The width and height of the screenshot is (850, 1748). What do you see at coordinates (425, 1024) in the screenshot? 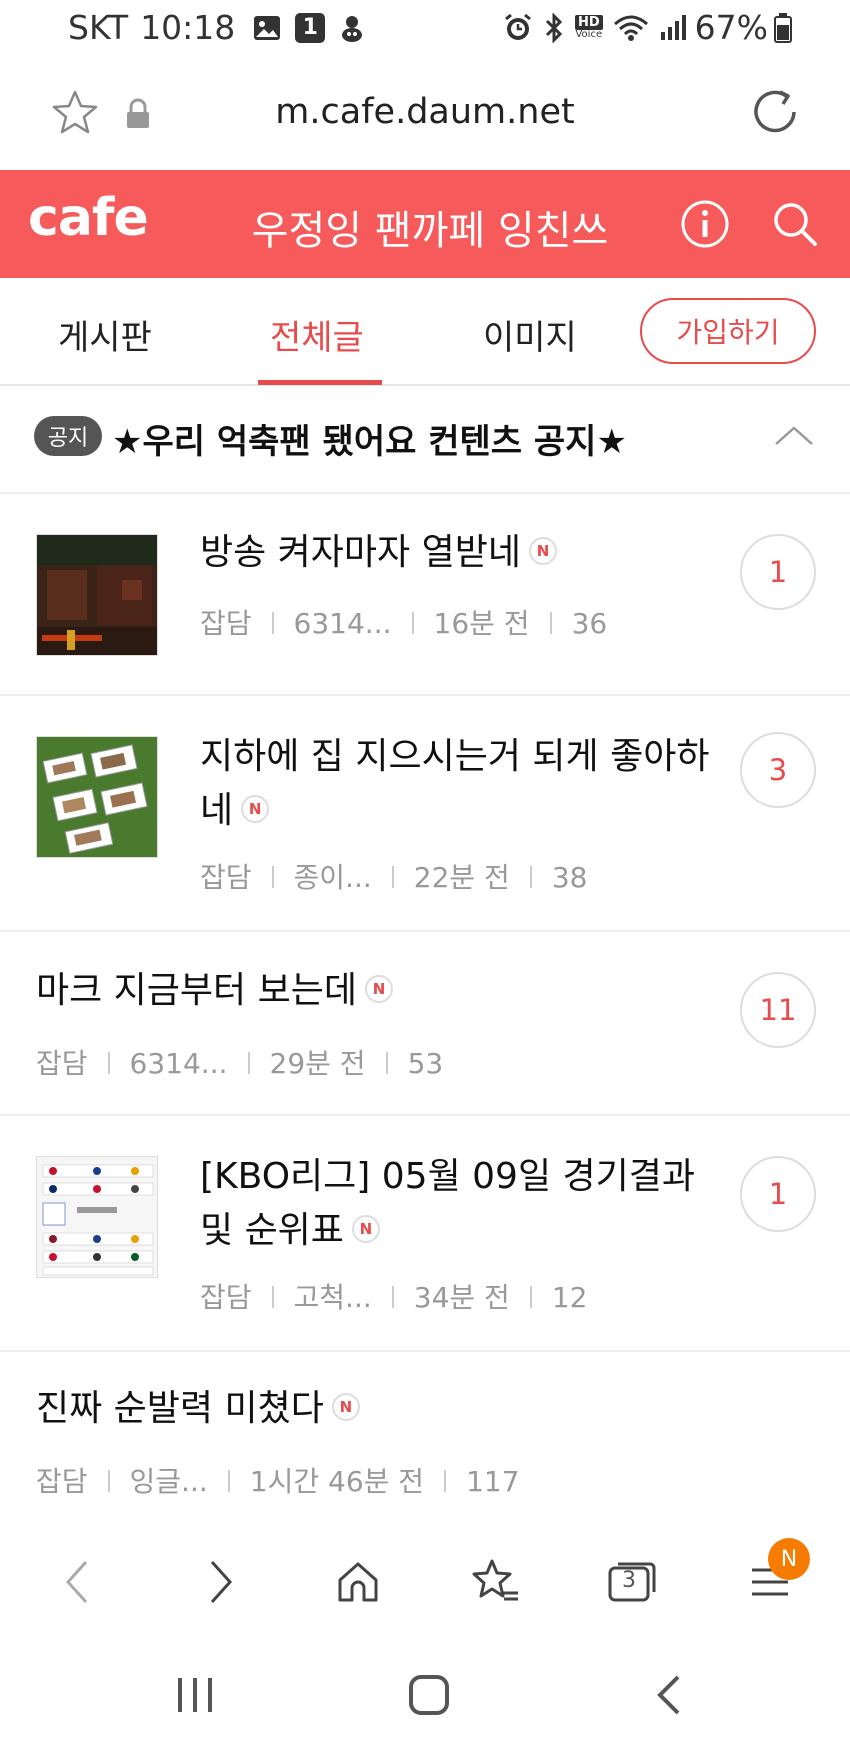
I see `post-item: 마크 지금부터 보는데 N 잡담 6314... 29분 전 53 11` at bounding box center [425, 1024].